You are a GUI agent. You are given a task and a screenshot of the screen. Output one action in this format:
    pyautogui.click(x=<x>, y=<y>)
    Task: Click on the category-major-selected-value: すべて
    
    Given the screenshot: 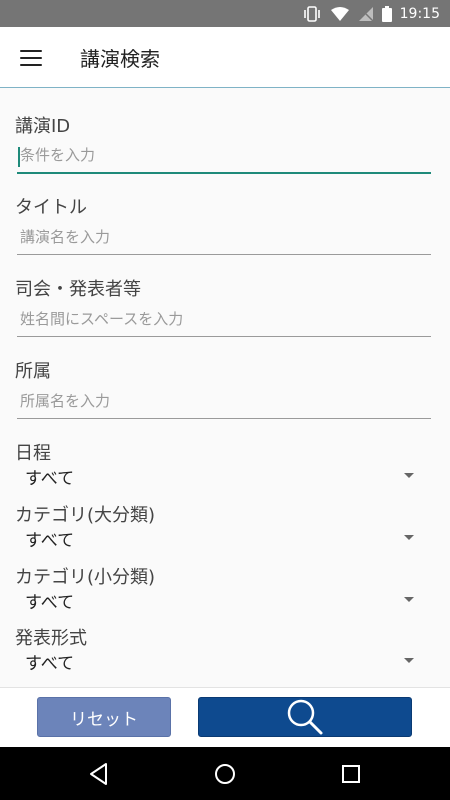 What is the action you would take?
    pyautogui.click(x=50, y=541)
    